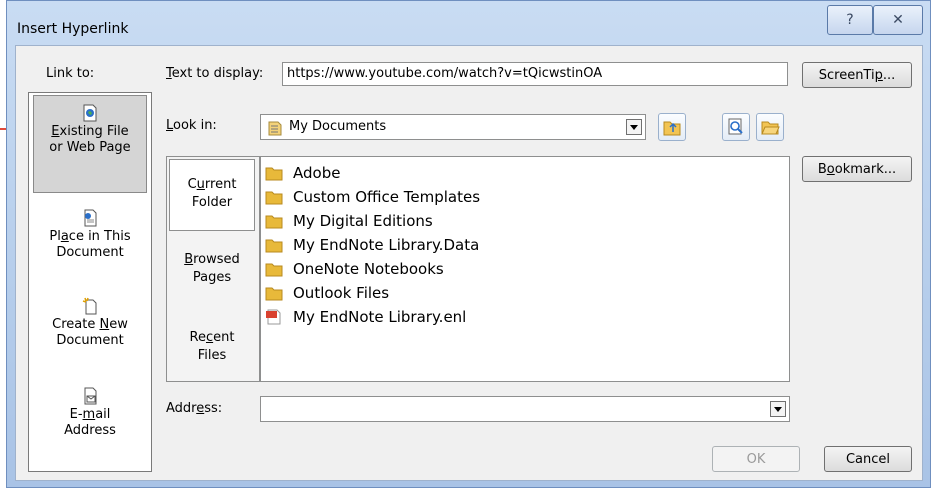  I want to click on email-line1: E-mail, so click(90, 414).